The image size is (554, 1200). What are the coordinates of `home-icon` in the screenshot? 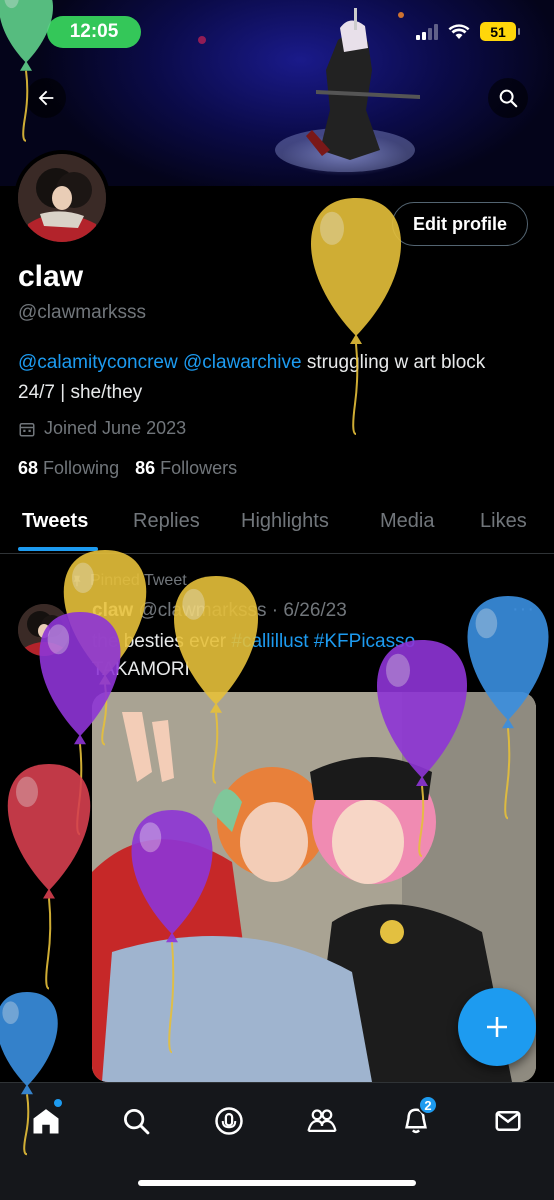 It's located at (46, 1121).